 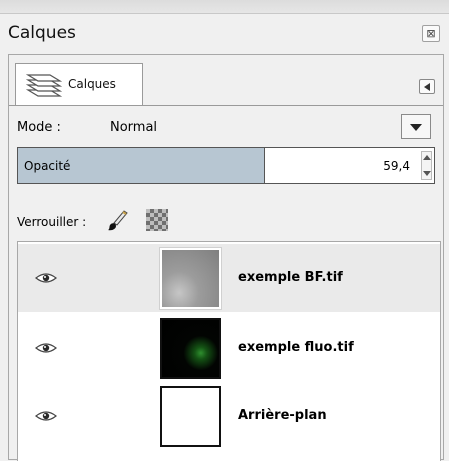 I want to click on opacity-value: 59,4, so click(x=396, y=166).